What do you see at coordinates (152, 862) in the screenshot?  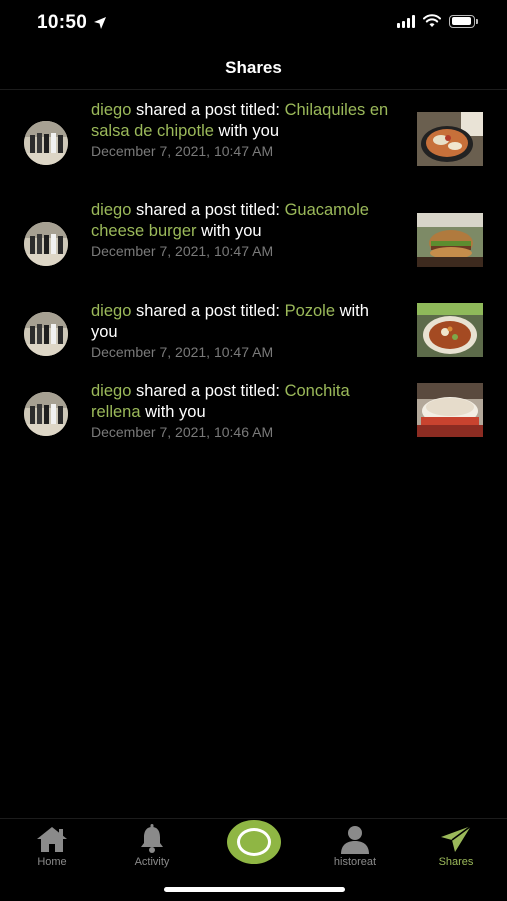 I see `tab-activity-label: Activity` at bounding box center [152, 862].